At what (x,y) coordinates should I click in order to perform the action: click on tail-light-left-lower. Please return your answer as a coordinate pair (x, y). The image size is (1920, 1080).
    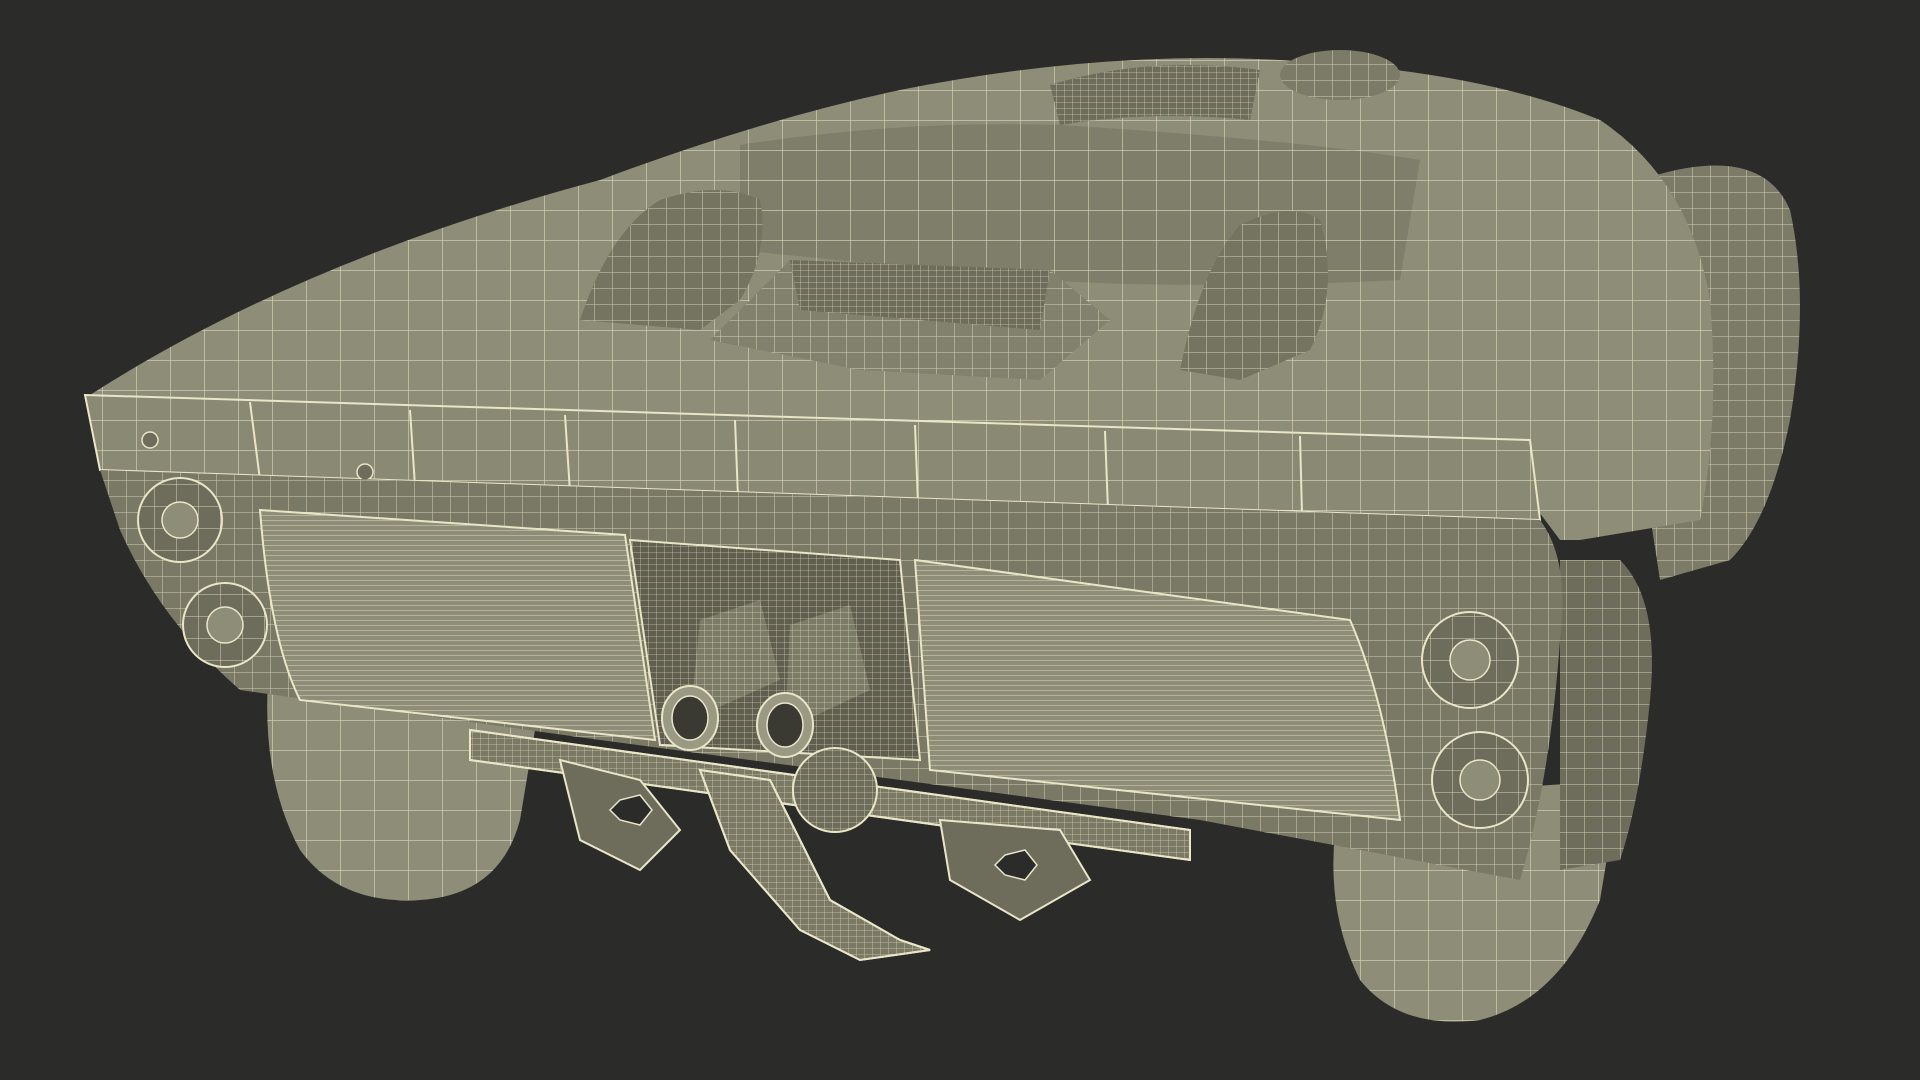
    Looking at the image, I should click on (225, 625).